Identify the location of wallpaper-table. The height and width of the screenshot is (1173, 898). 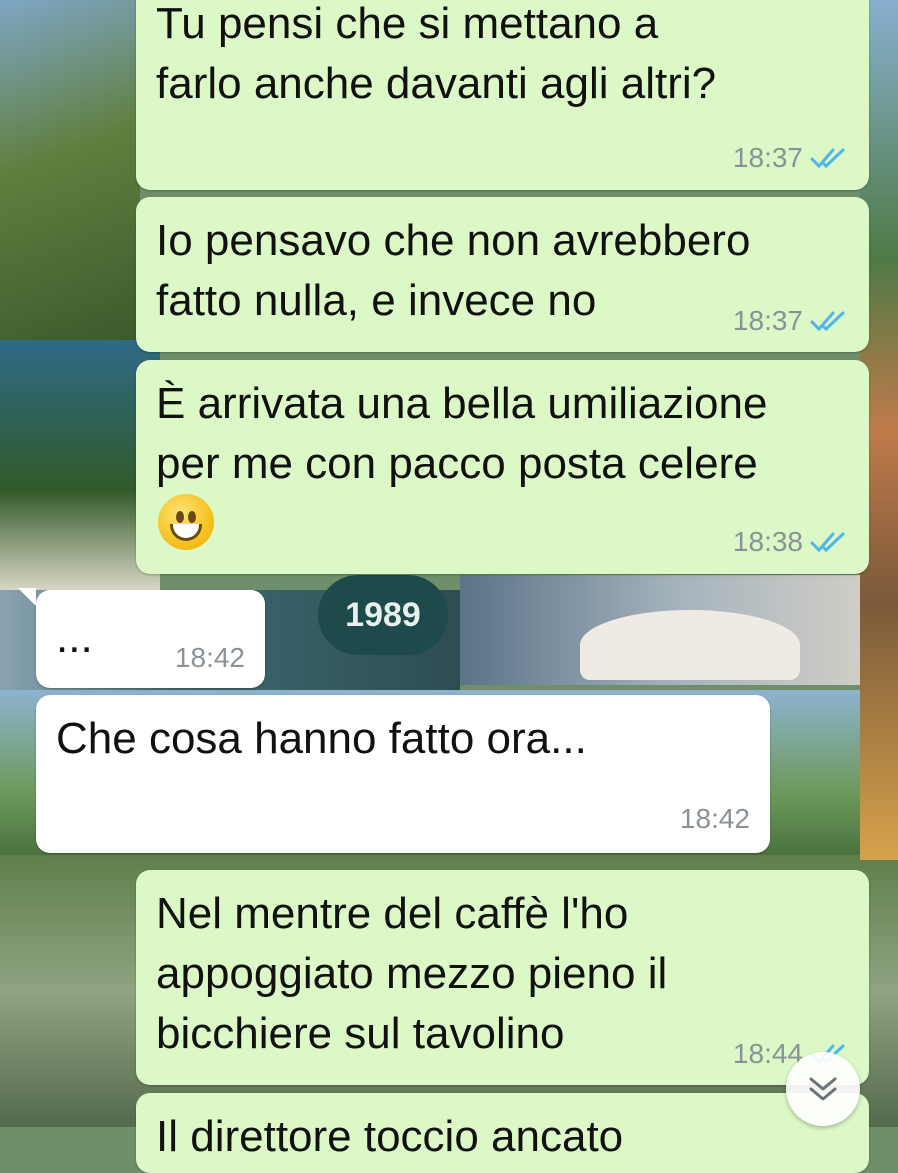
(690, 645).